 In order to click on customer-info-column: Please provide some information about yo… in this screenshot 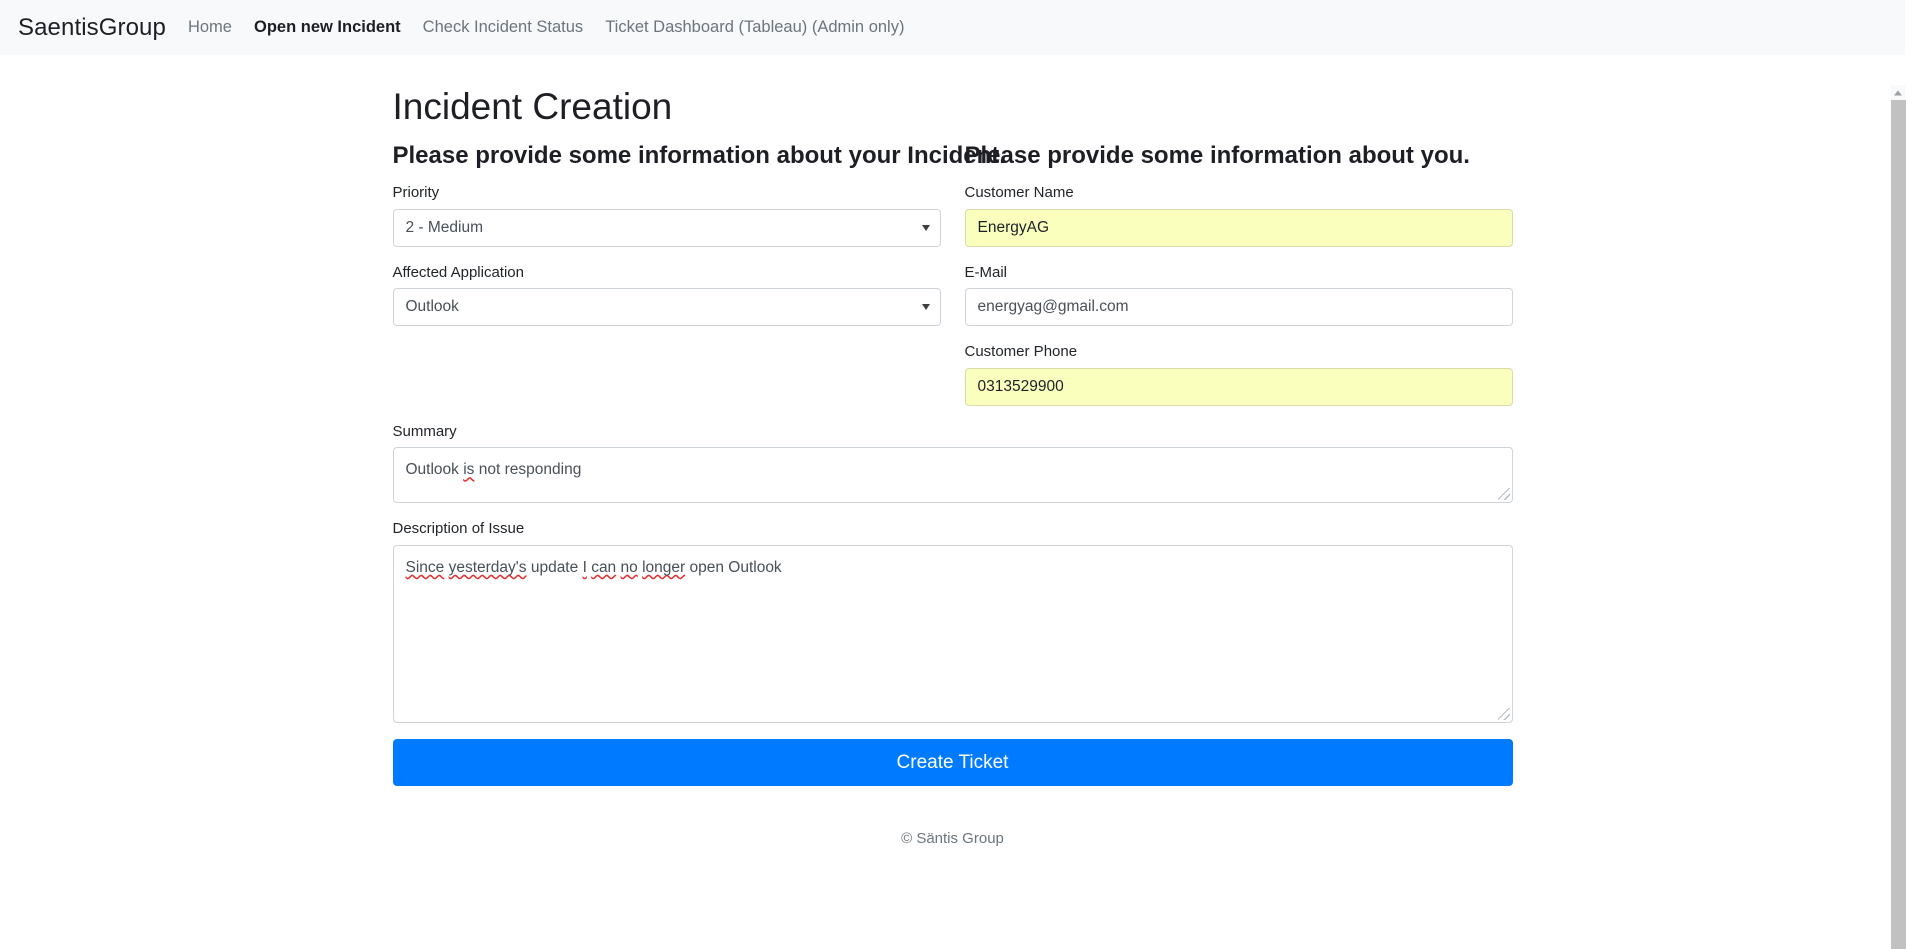, I will do `click(1238, 281)`.